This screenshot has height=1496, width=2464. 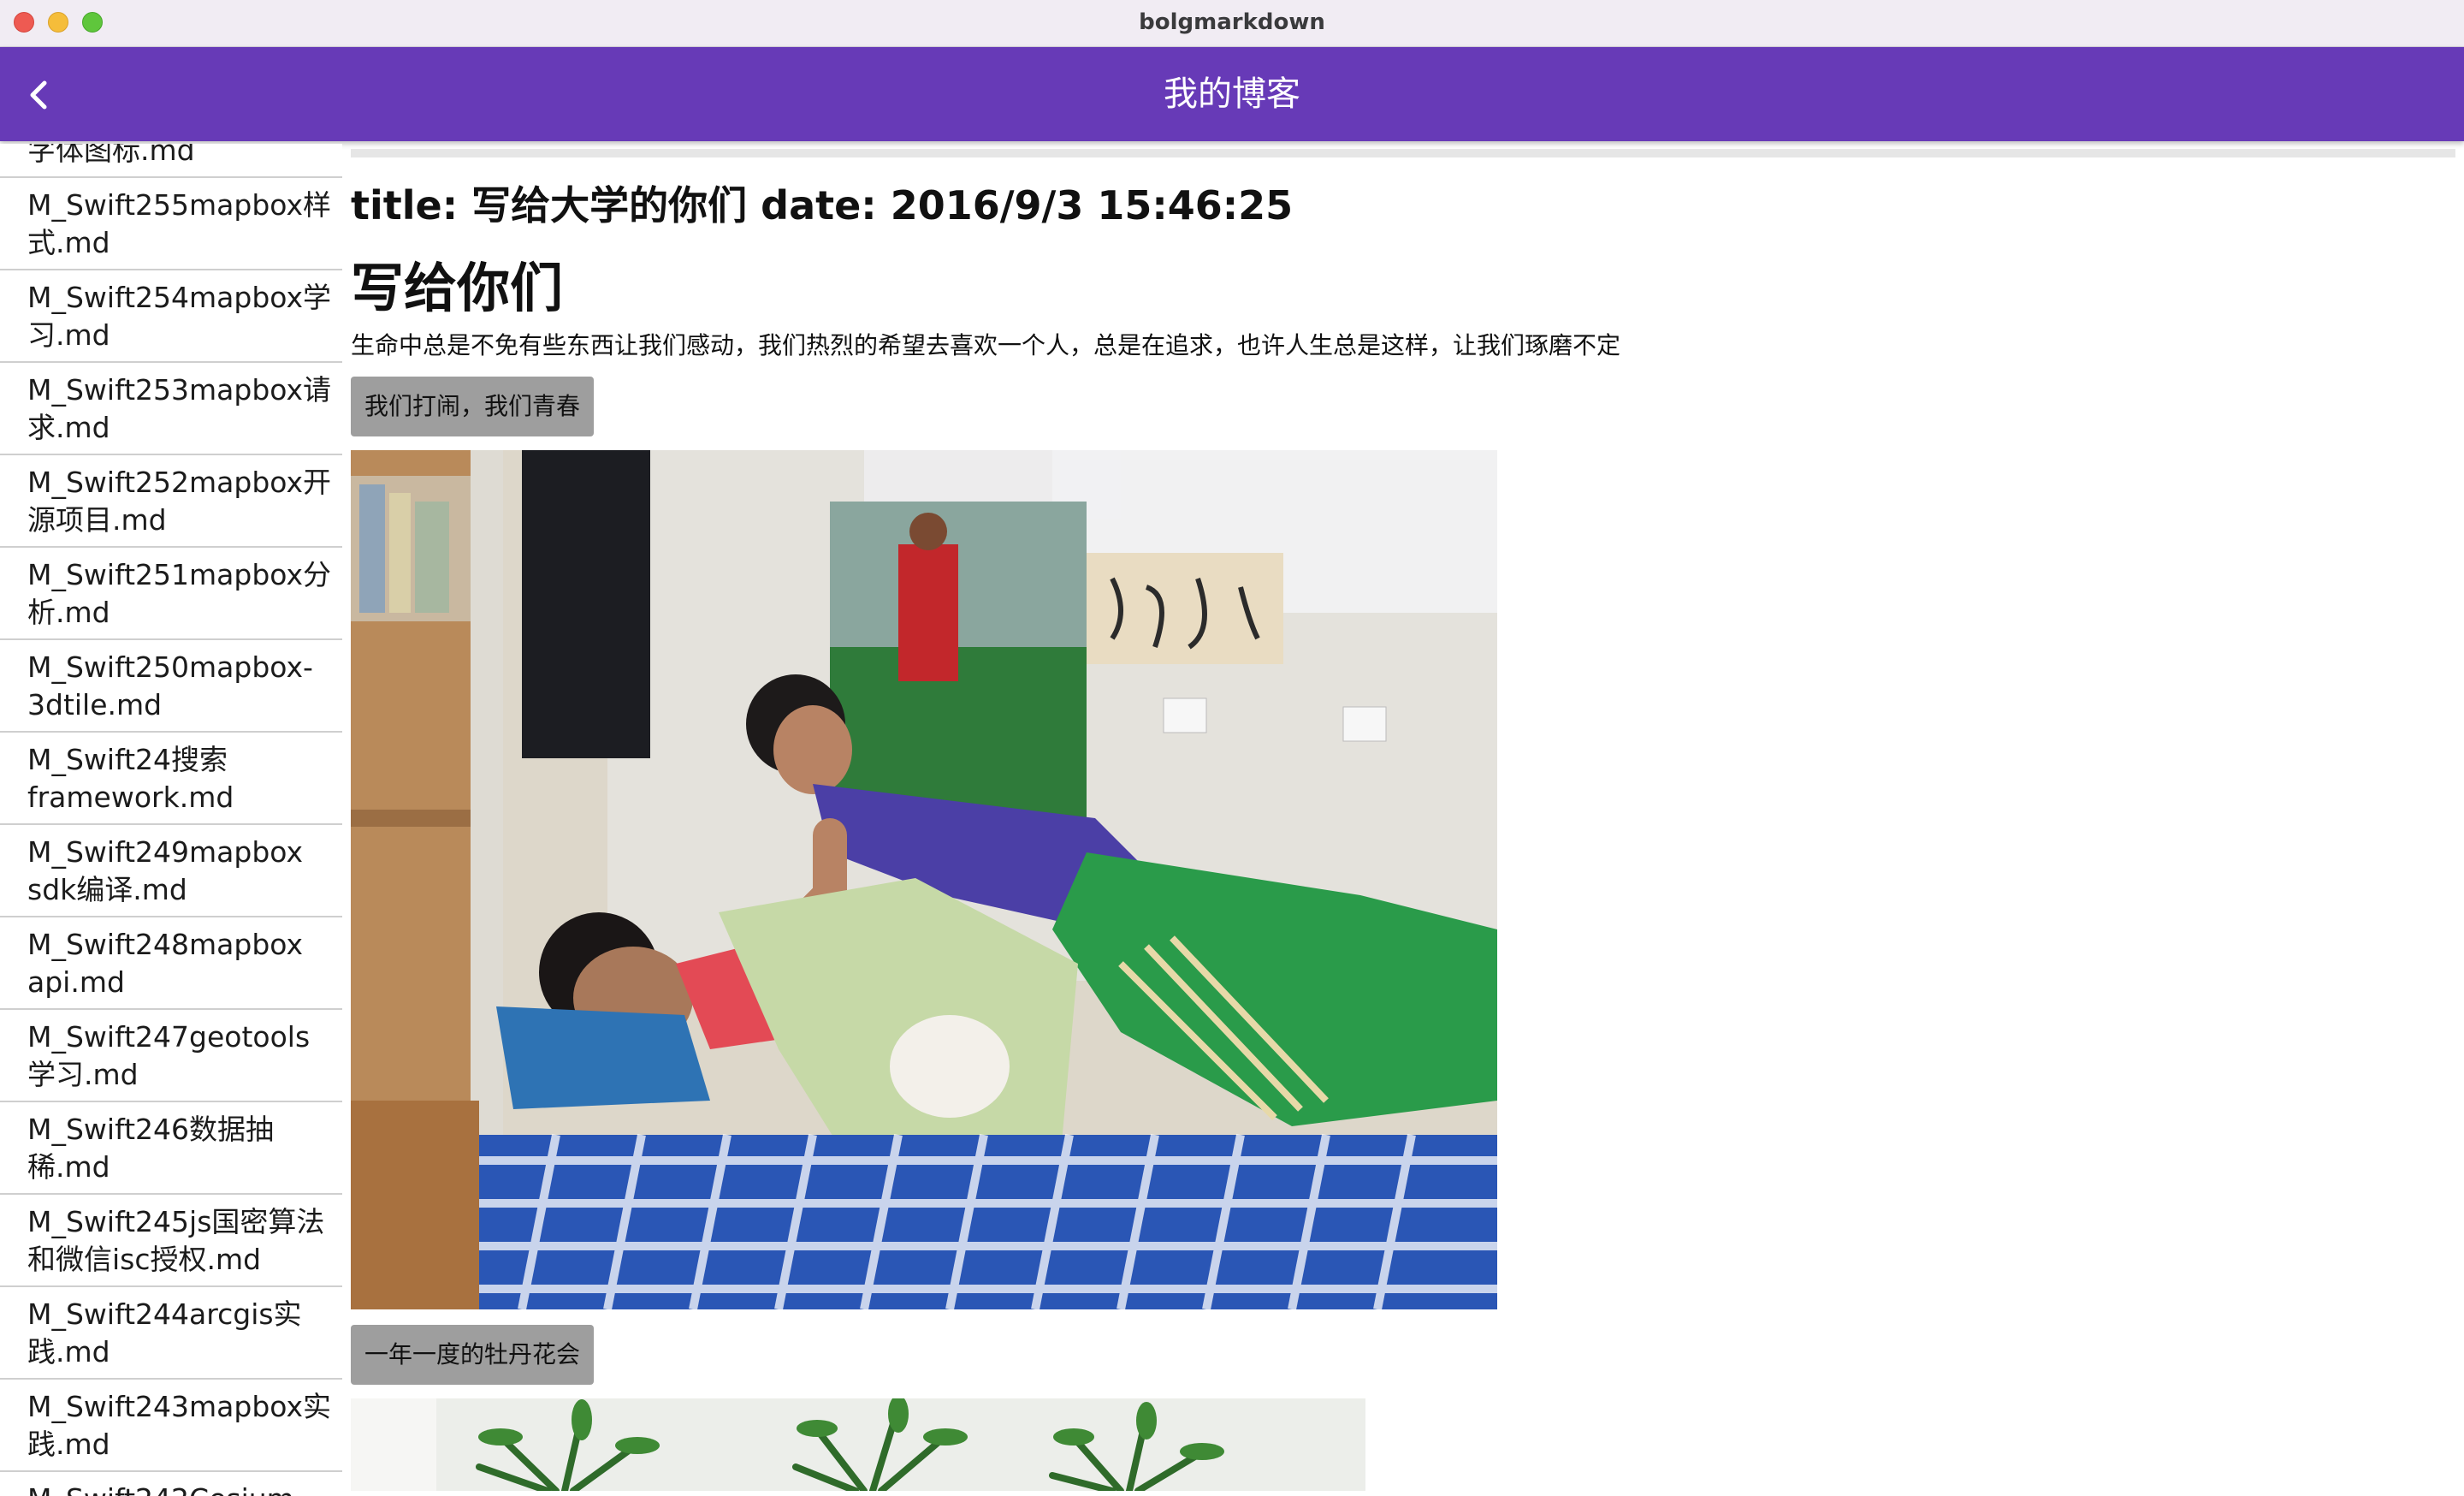 I want to click on sidebar-item: M_Swift242Cesium, so click(x=171, y=1484).